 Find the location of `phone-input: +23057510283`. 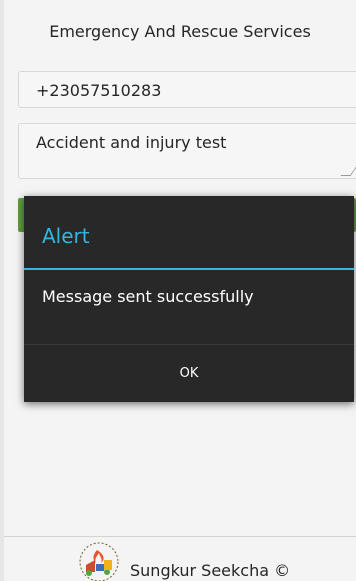

phone-input: +23057510283 is located at coordinates (187, 89).